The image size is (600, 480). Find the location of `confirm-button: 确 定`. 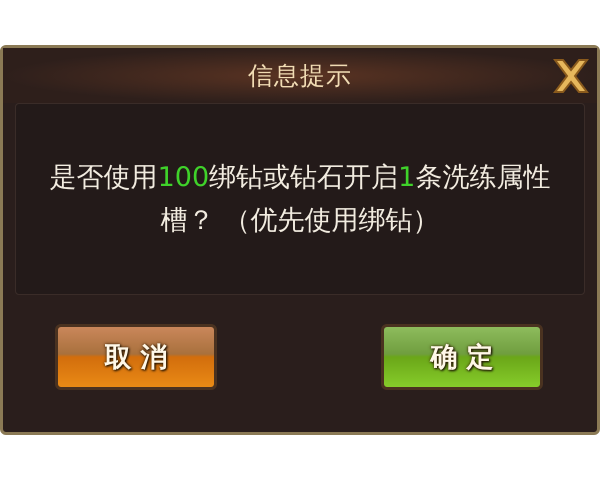

confirm-button: 确 定 is located at coordinates (462, 357).